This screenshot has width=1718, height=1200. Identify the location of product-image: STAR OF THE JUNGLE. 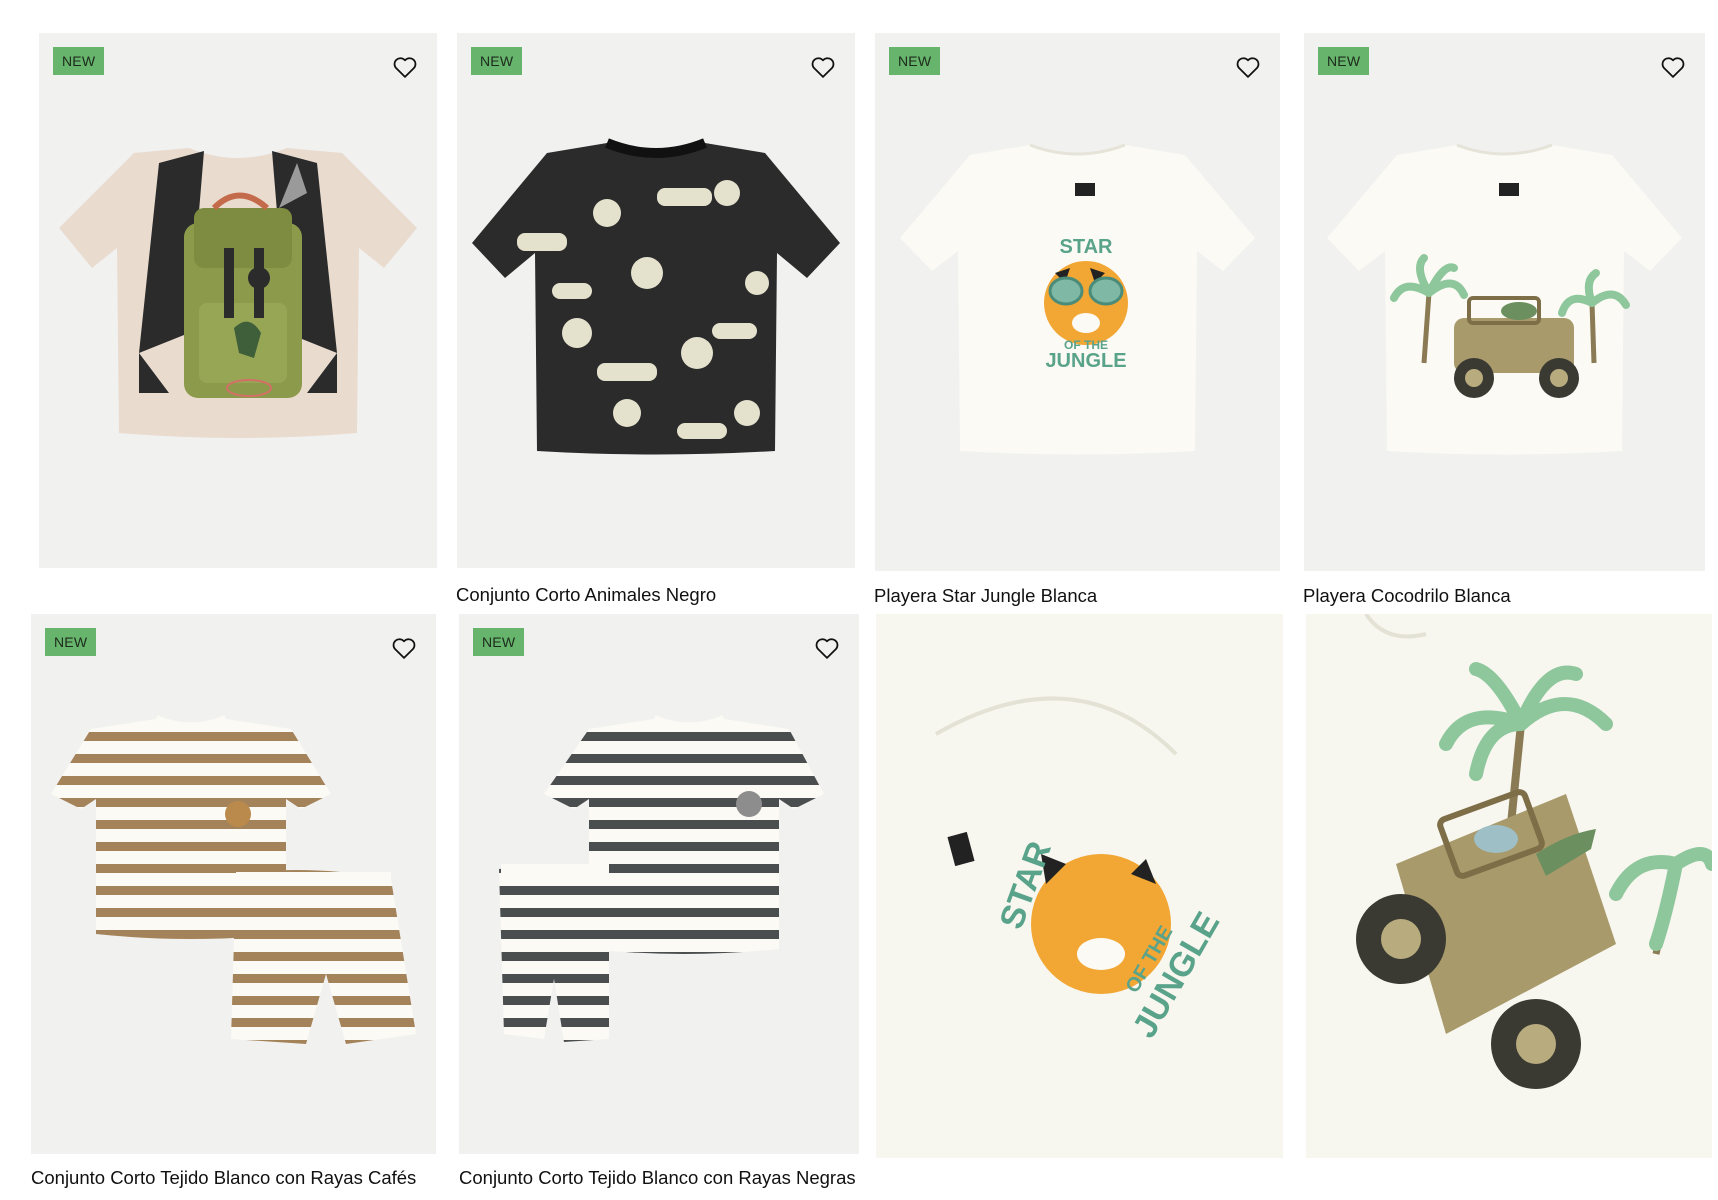
(1079, 886).